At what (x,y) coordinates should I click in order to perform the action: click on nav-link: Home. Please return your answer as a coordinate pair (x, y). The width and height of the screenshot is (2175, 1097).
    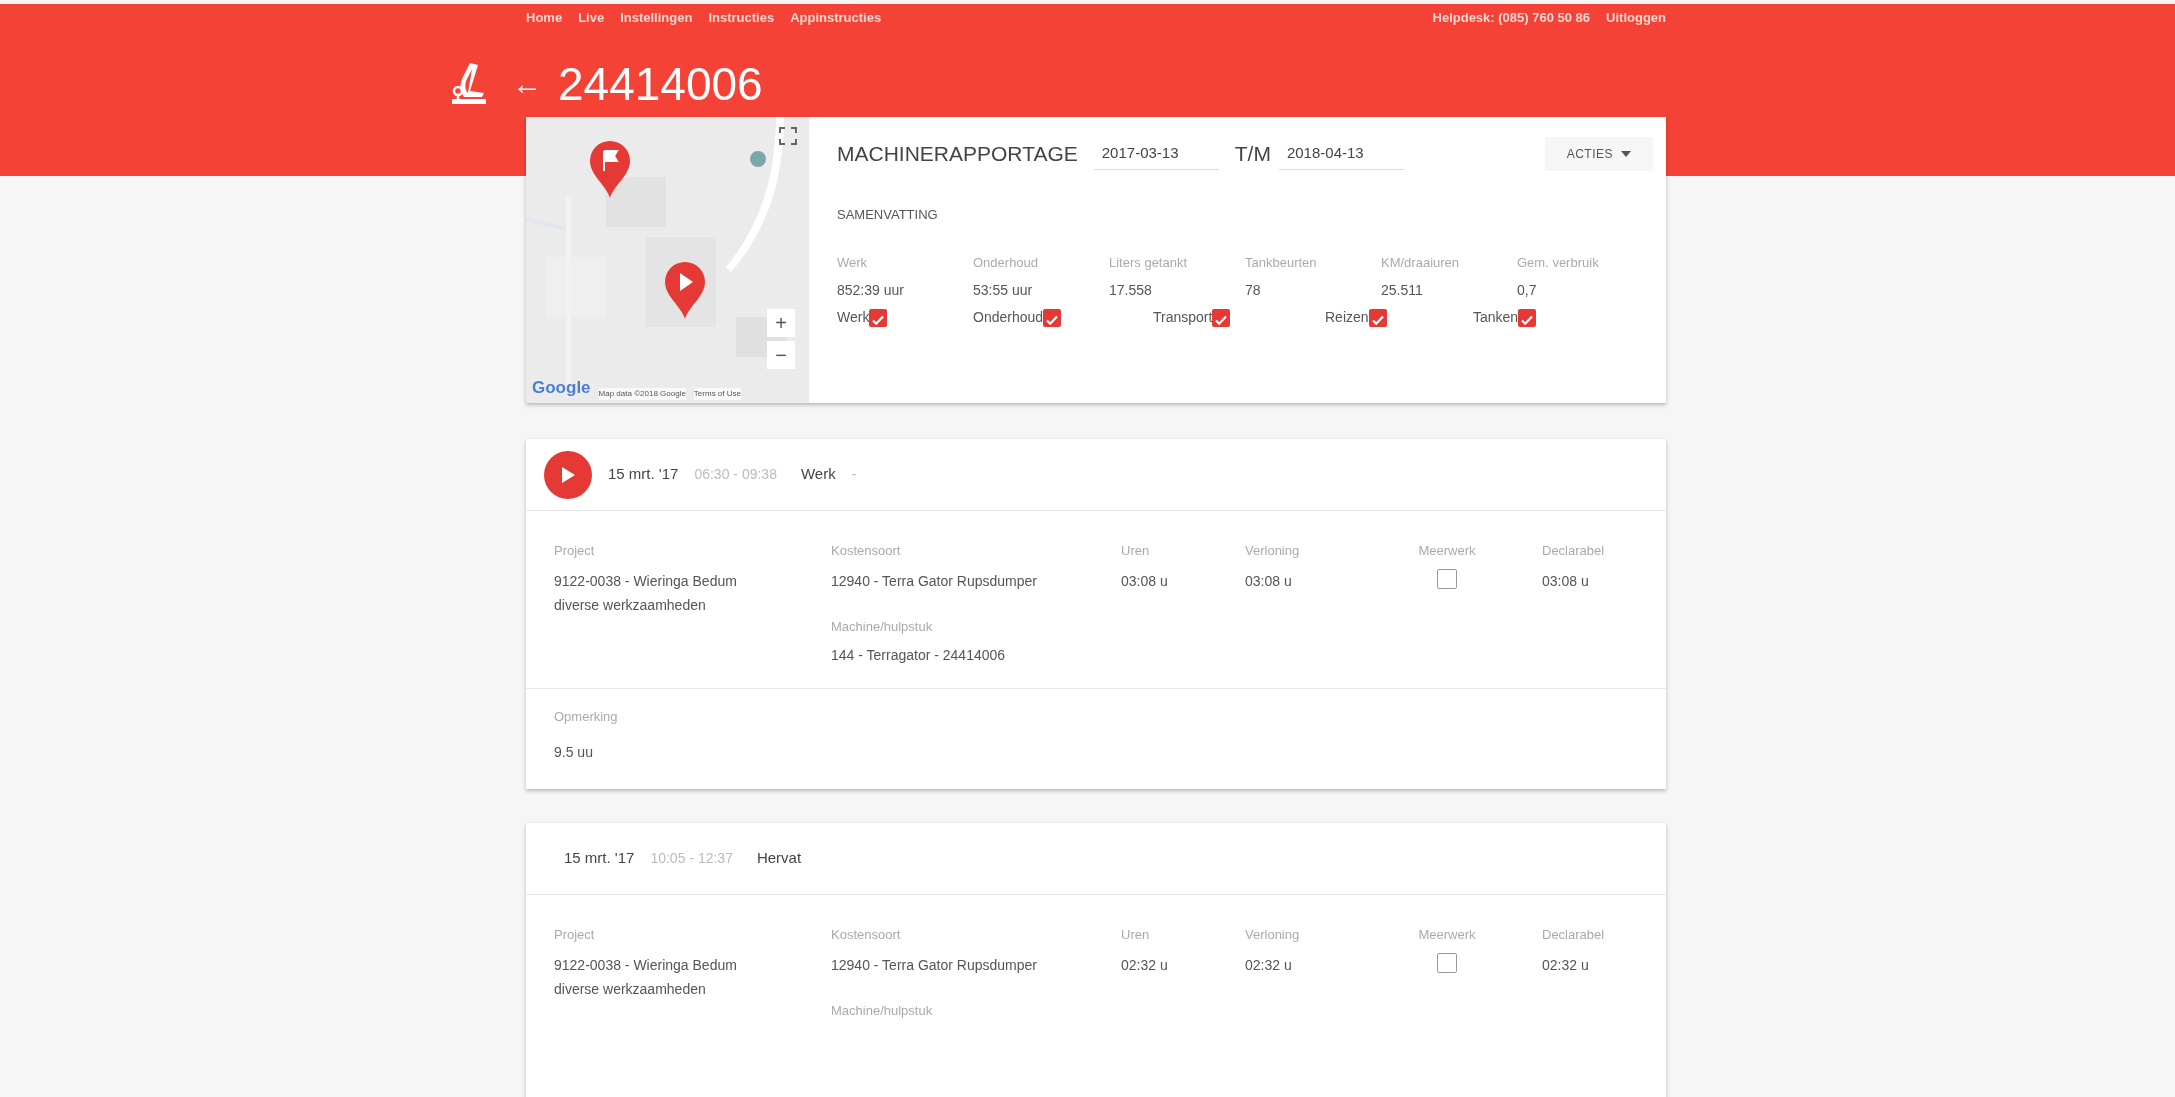
    Looking at the image, I should click on (544, 18).